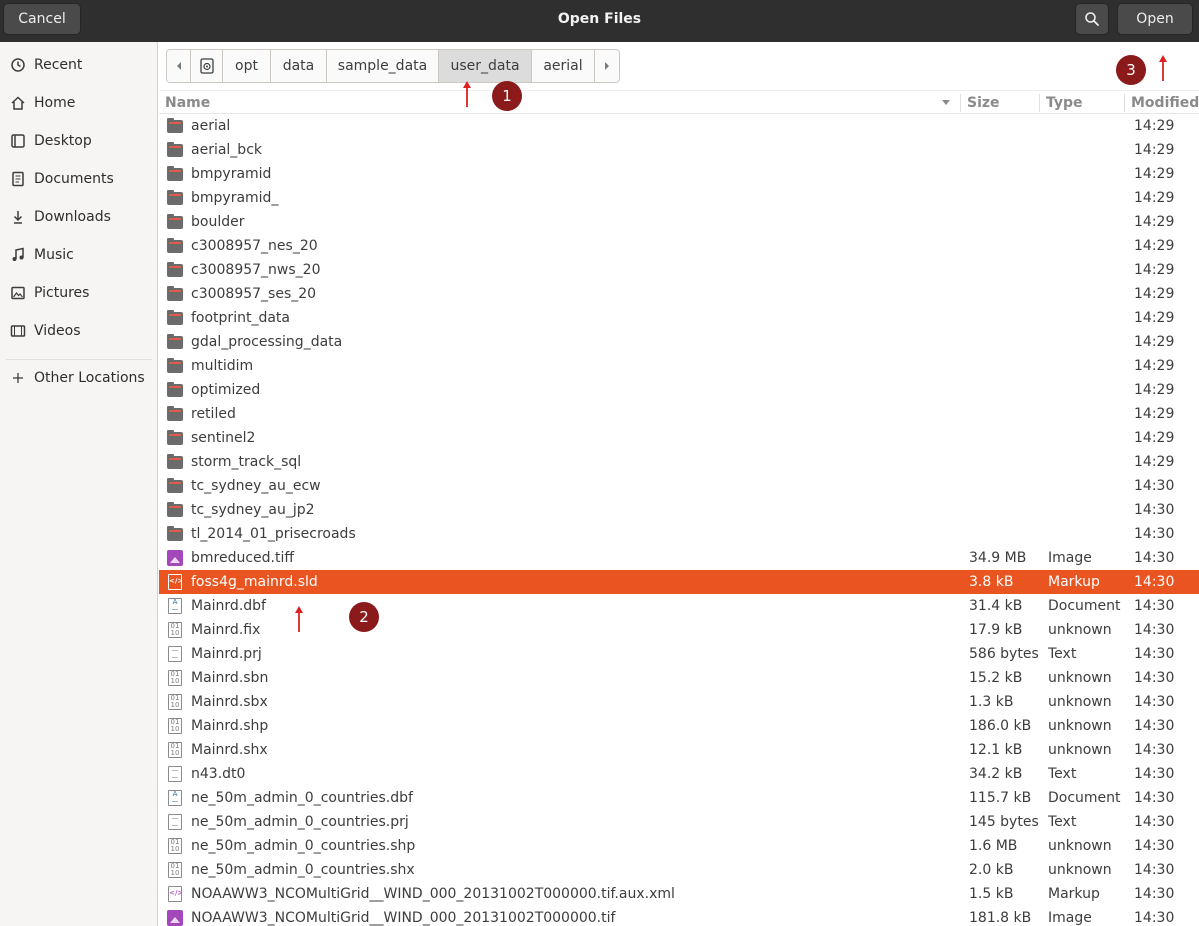 The height and width of the screenshot is (926, 1199). What do you see at coordinates (207, 66) in the screenshot?
I see `path-root-button` at bounding box center [207, 66].